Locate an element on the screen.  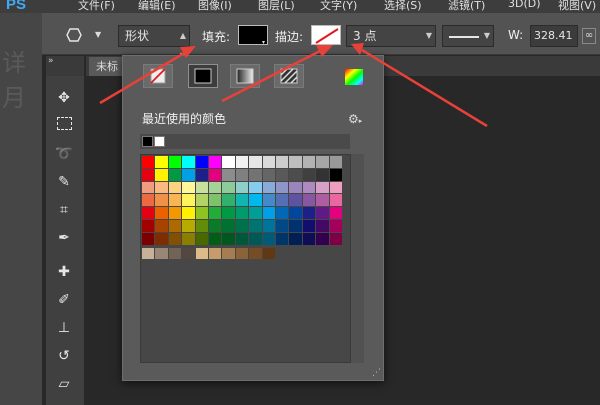
arrow-to-stroke-right is located at coordinates (424, 88).